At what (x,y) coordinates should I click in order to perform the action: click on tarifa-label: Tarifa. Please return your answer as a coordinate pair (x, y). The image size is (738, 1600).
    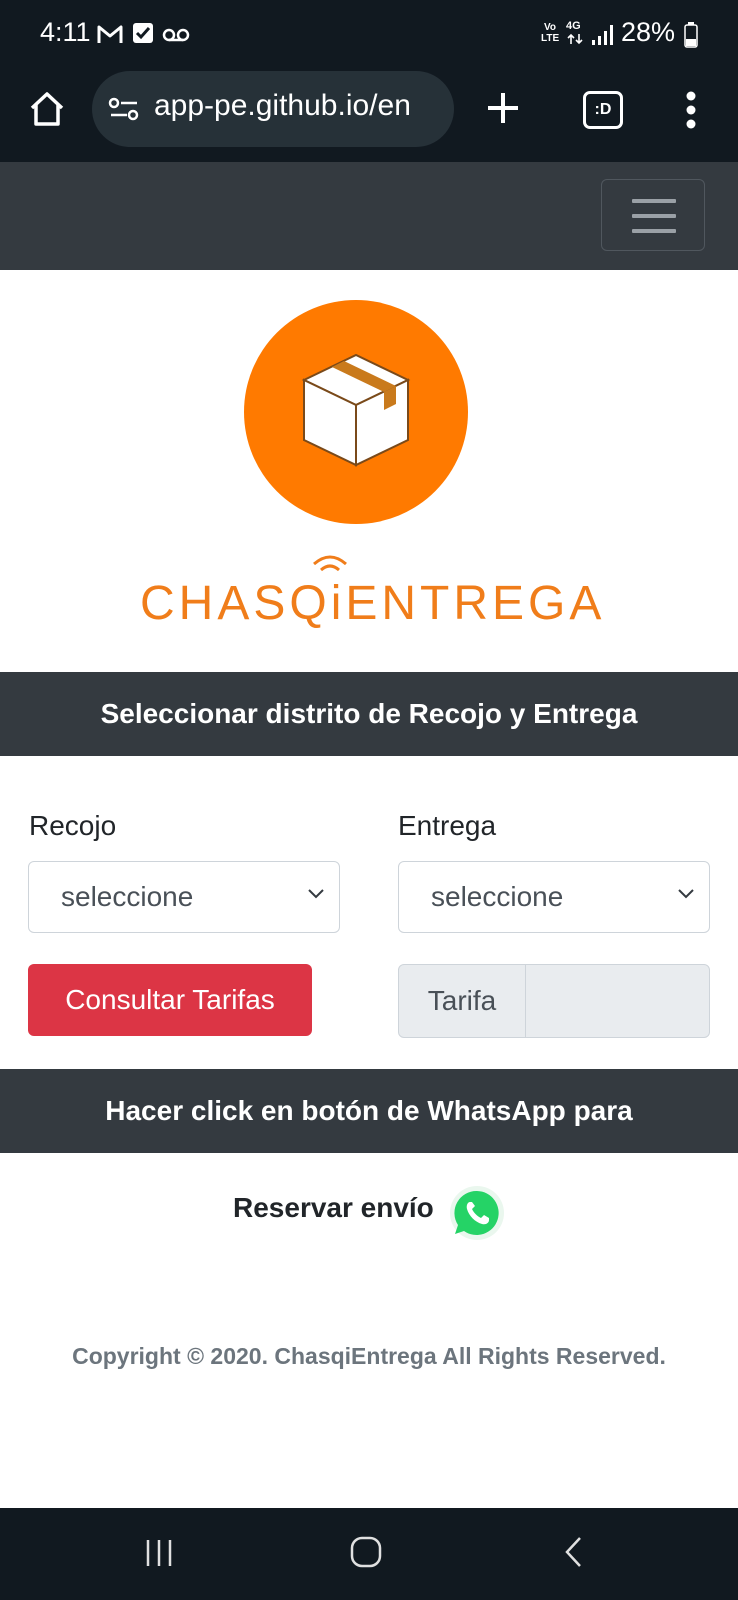
    Looking at the image, I should click on (462, 1001).